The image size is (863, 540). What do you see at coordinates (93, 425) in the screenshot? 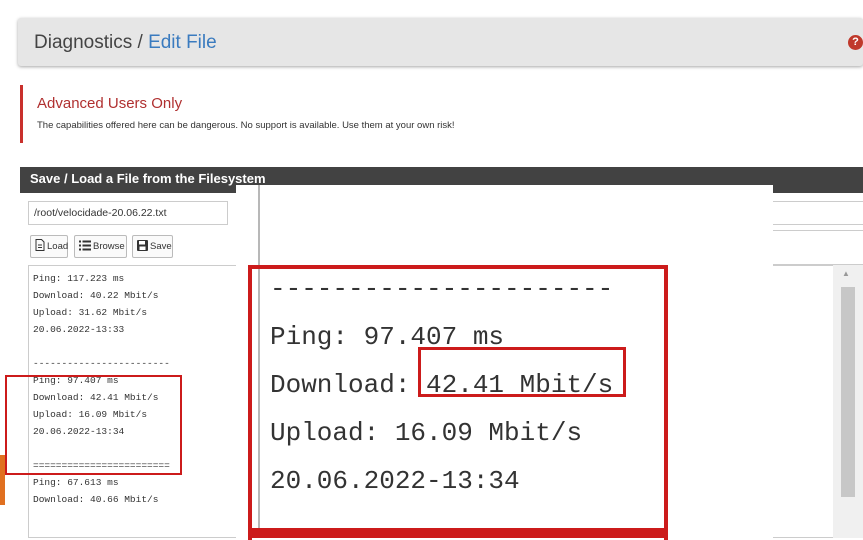
I see `highlight-box` at bounding box center [93, 425].